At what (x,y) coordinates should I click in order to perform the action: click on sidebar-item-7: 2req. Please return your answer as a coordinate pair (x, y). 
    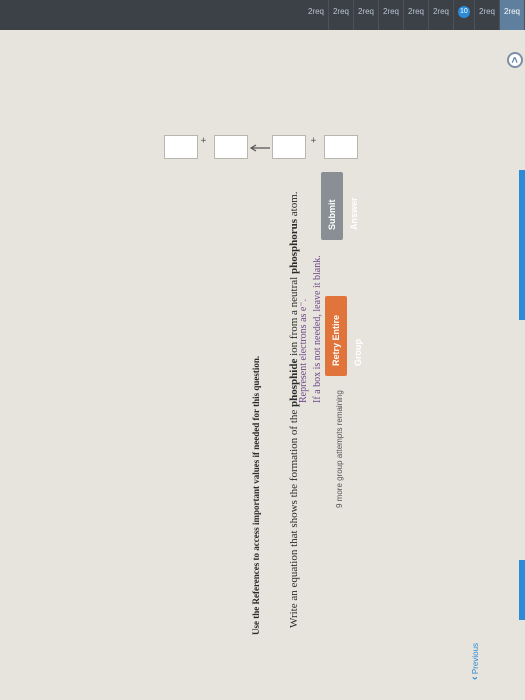
    Looking at the image, I should click on (366, 15).